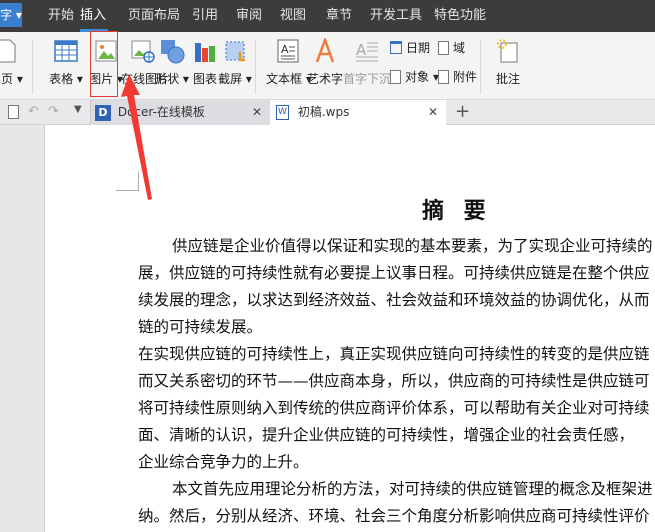 This screenshot has width=655, height=532. I want to click on margin-corner-mark, so click(127, 181).